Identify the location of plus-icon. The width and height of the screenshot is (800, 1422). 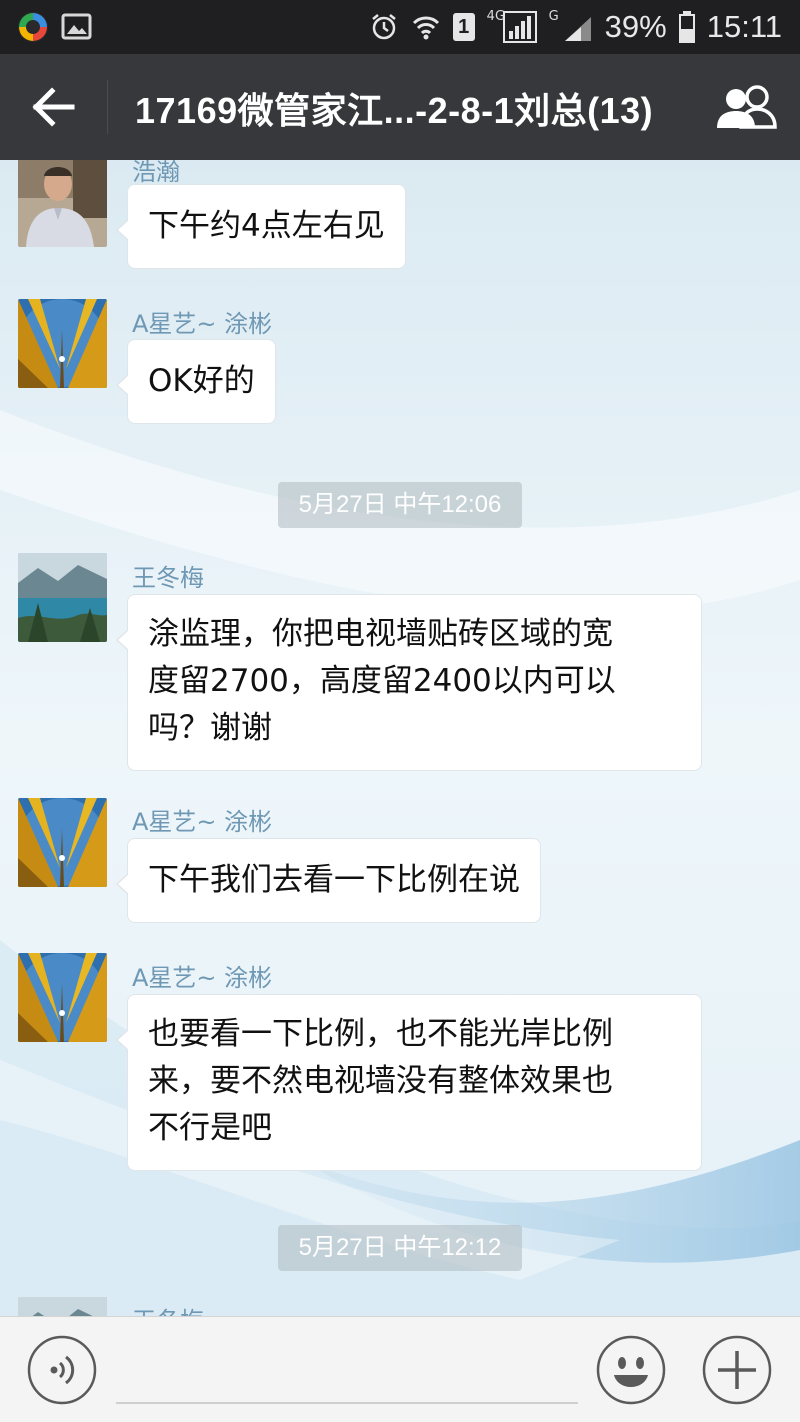
(737, 1370).